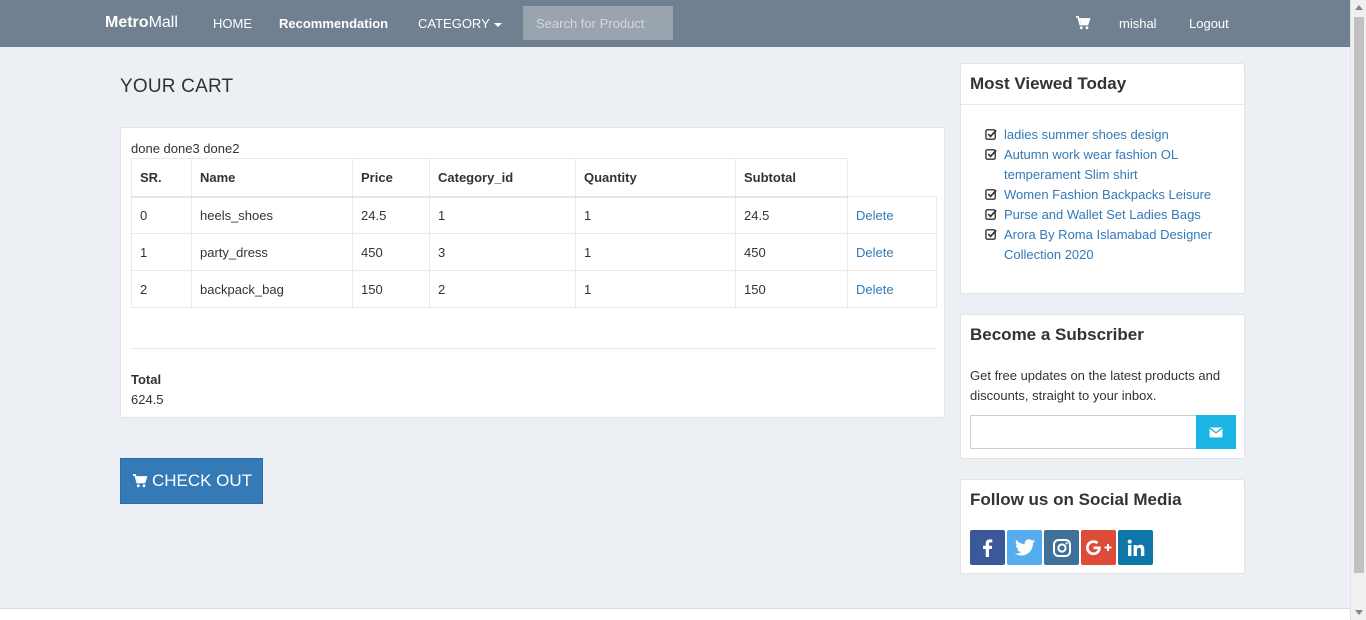 The height and width of the screenshot is (620, 1366). What do you see at coordinates (502, 252) in the screenshot?
I see `cell-category-id: 3` at bounding box center [502, 252].